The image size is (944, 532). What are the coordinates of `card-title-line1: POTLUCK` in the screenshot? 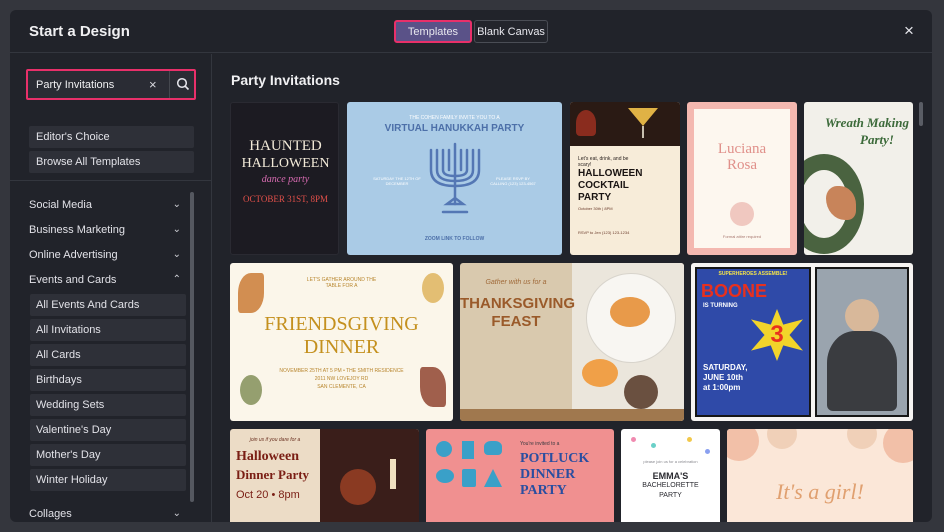 It's located at (555, 458).